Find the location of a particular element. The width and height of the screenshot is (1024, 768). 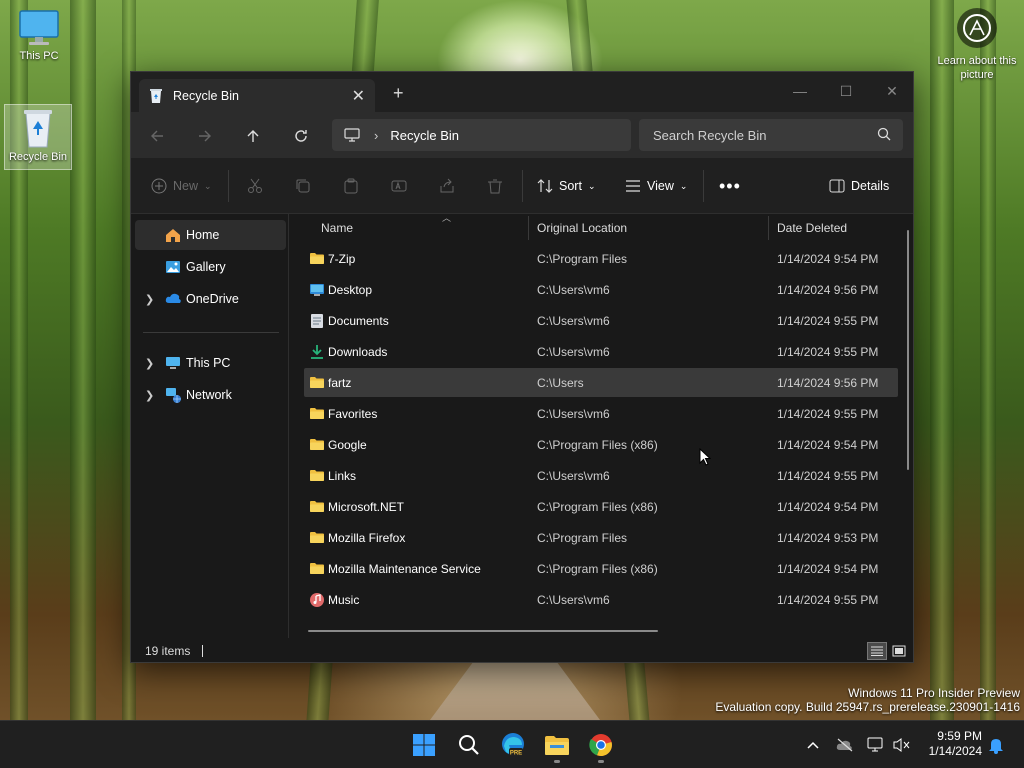

file-date-deleted: 1/14/2024 9:55 PM is located at coordinates (828, 413).